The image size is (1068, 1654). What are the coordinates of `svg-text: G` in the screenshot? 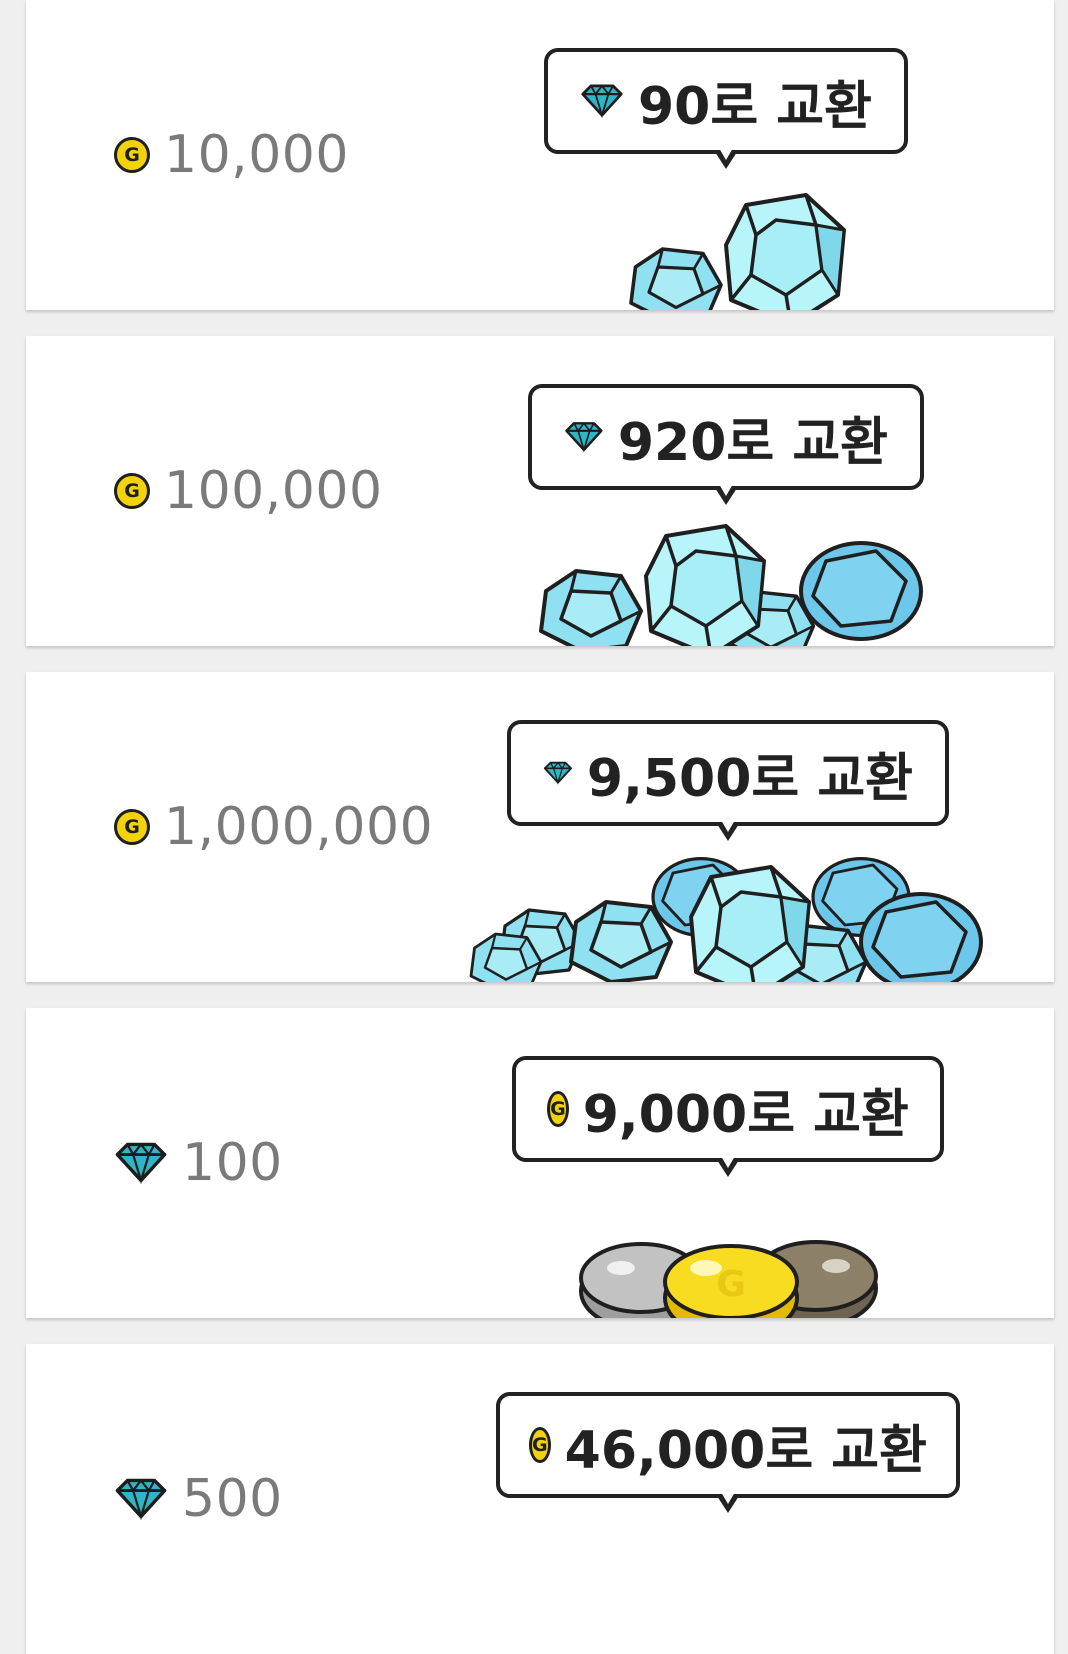 It's located at (731, 1284).